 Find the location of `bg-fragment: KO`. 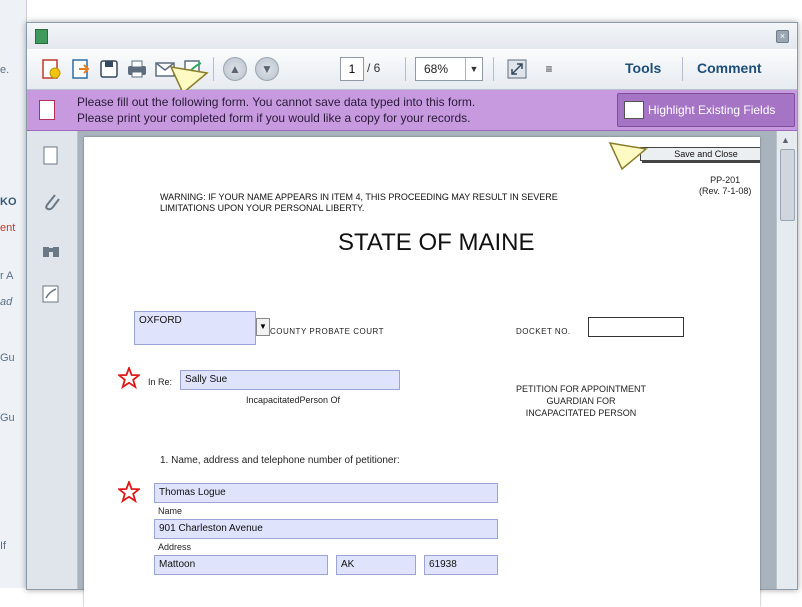

bg-fragment: KO is located at coordinates (8, 202).